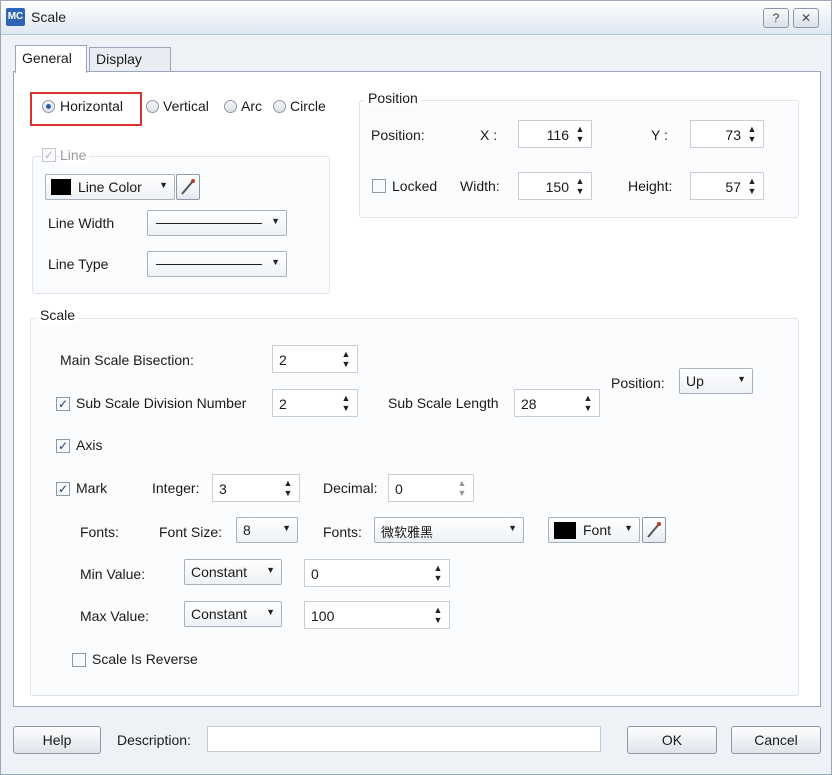 Image resolution: width=832 pixels, height=775 pixels. What do you see at coordinates (230, 106) in the screenshot?
I see `radio-arc` at bounding box center [230, 106].